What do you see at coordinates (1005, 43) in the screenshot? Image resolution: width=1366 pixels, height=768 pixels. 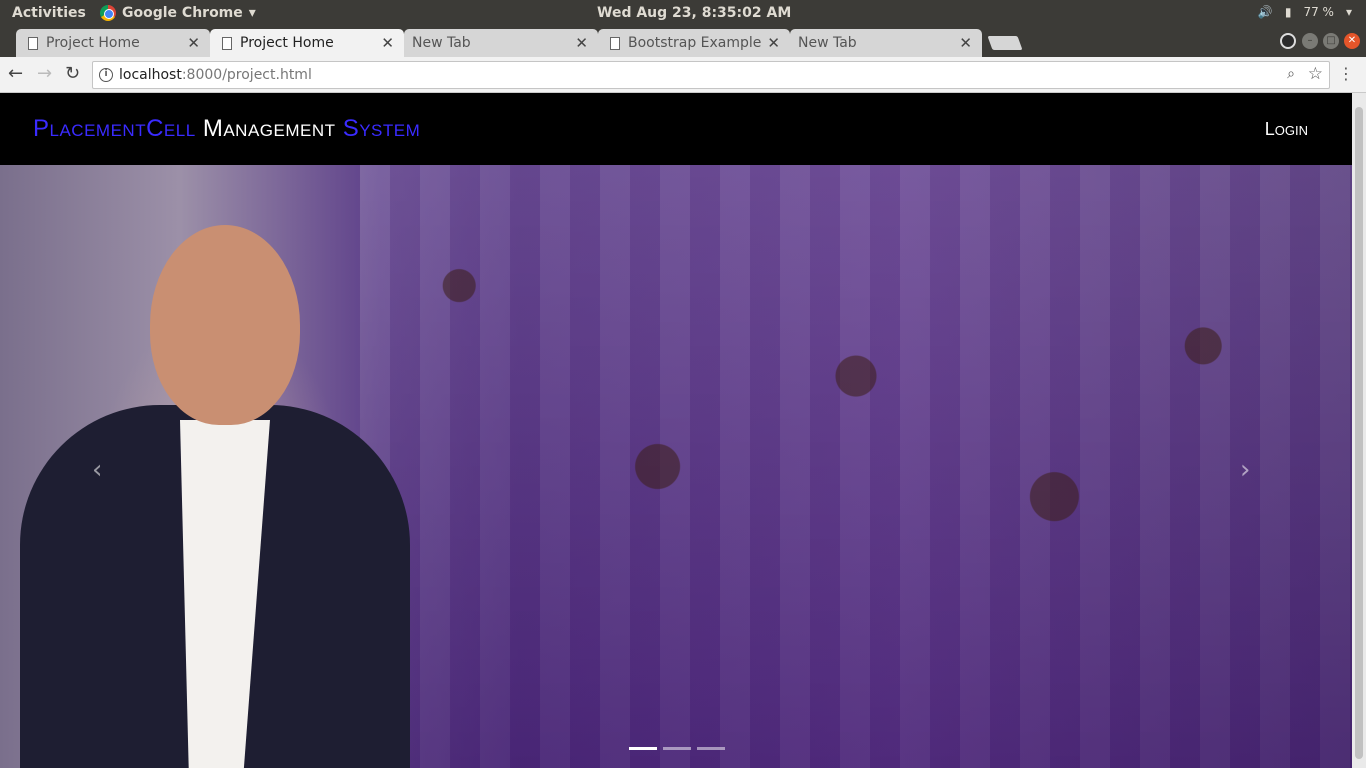 I see `new-tab-button` at bounding box center [1005, 43].